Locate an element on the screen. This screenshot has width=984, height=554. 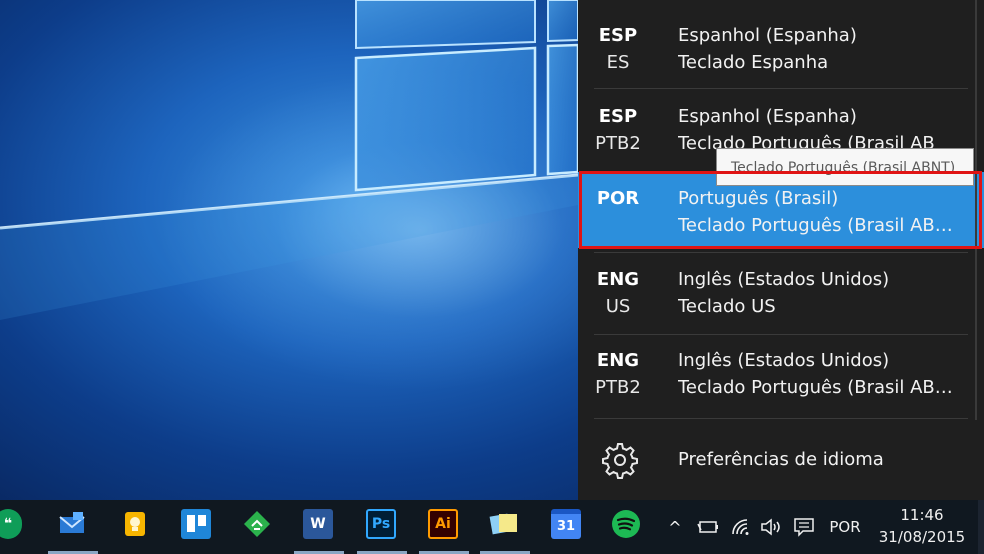
selection-highlight-box is located at coordinates (780, 210).